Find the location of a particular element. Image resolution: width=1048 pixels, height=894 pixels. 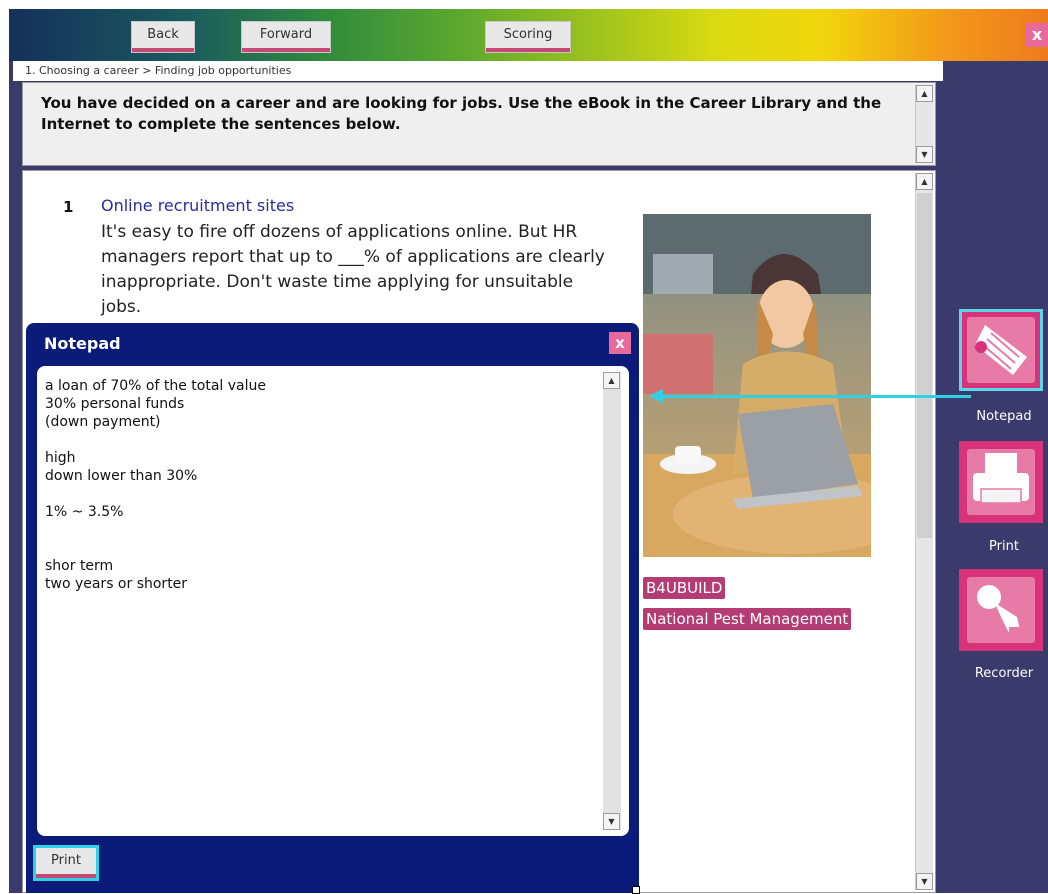

link-national-pest-management: National Pest Management is located at coordinates (747, 619).